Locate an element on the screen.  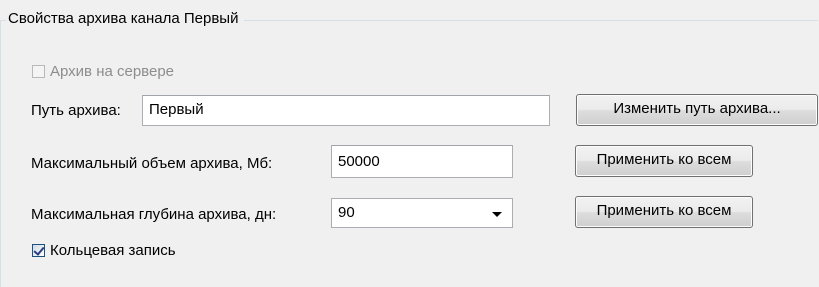
archive-path-input: Первый is located at coordinates (346, 110).